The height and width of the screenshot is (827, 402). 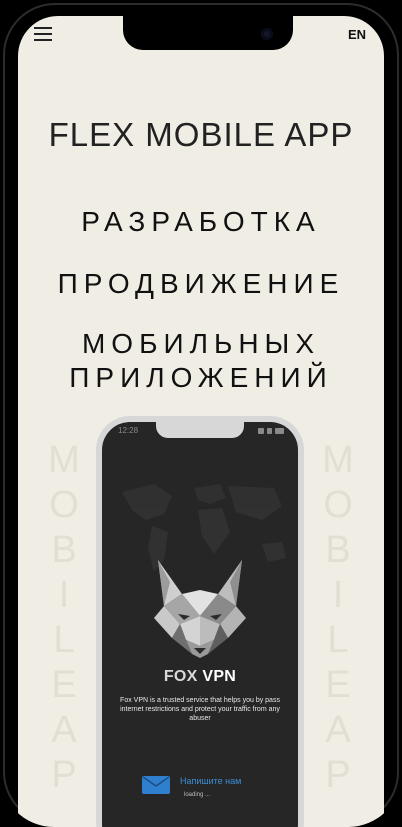 I want to click on headline-promotion: ПРОДВИЖЕНИЕ, so click(x=201, y=283).